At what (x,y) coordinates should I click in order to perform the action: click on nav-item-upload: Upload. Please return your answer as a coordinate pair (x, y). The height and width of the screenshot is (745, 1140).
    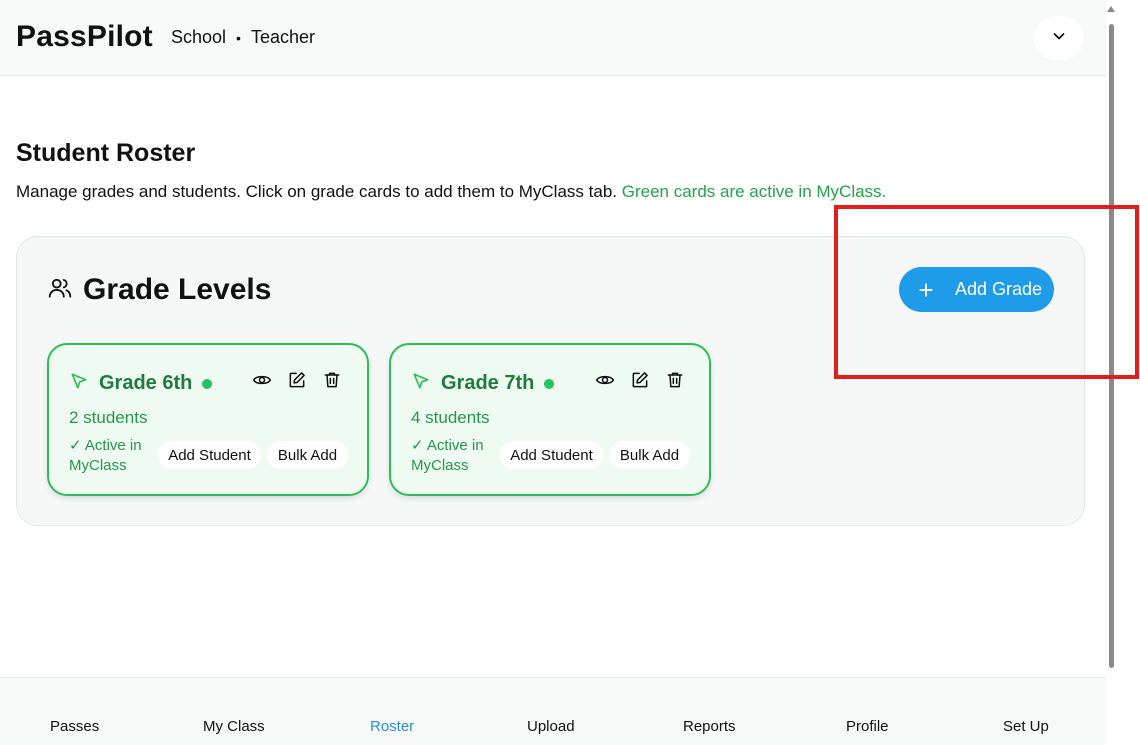
    Looking at the image, I should click on (551, 726).